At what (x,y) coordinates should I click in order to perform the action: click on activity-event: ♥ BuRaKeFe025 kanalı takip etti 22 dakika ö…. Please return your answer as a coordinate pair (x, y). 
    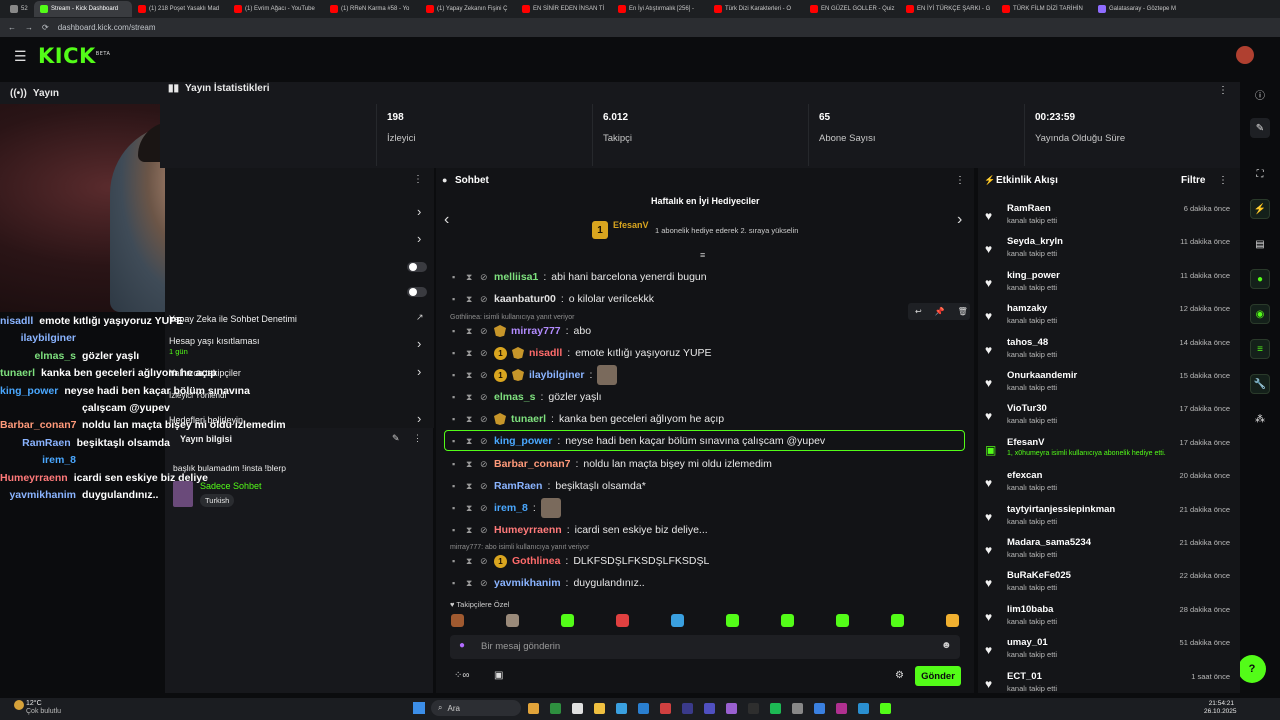
    Looking at the image, I should click on (1107, 583).